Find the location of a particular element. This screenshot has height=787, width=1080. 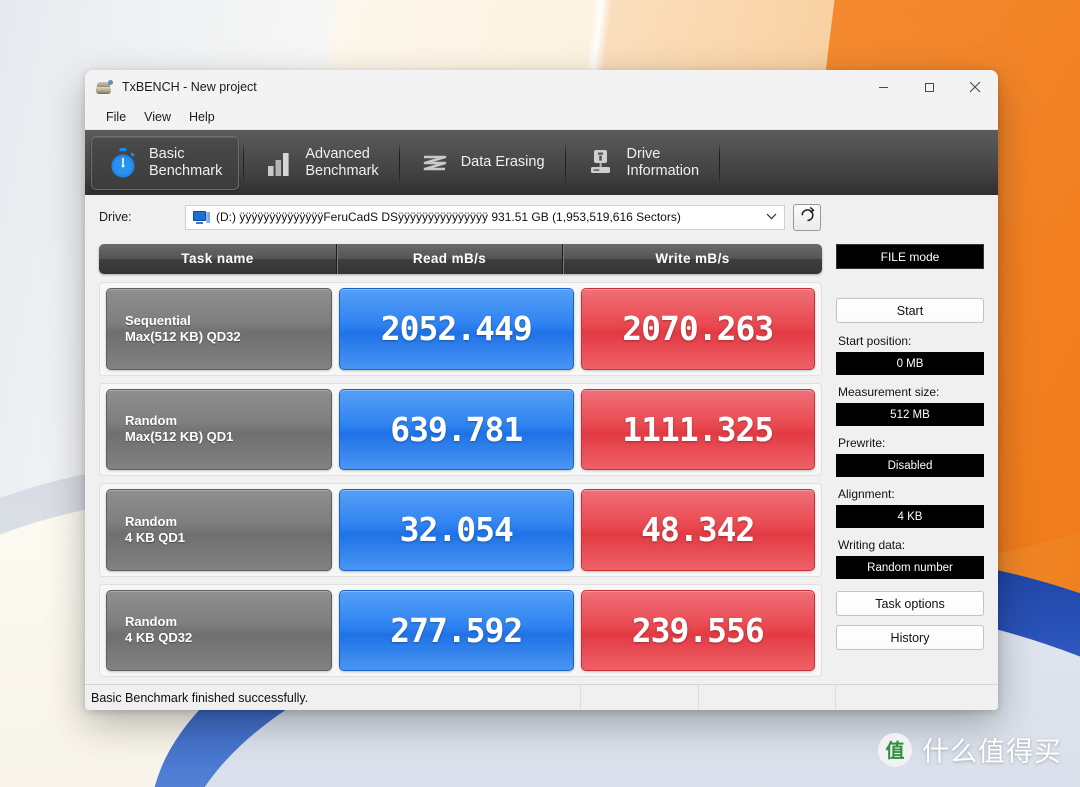

shred-wave-icon is located at coordinates (435, 163).